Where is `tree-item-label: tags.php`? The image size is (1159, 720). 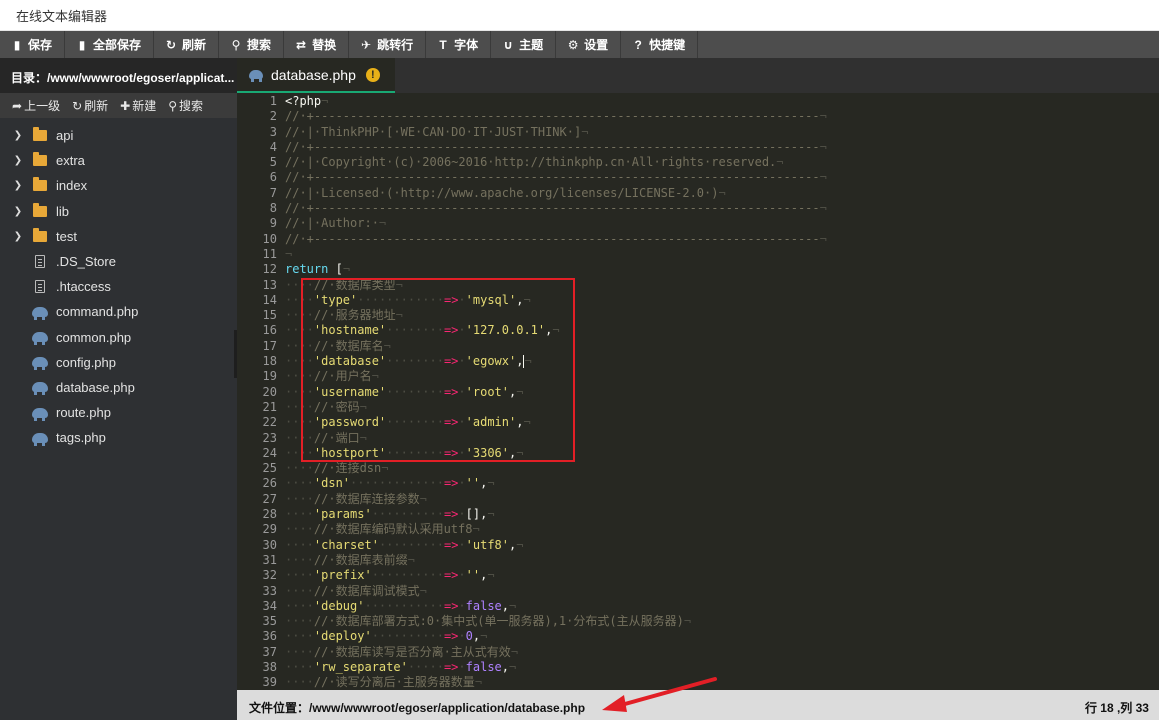 tree-item-label: tags.php is located at coordinates (81, 438).